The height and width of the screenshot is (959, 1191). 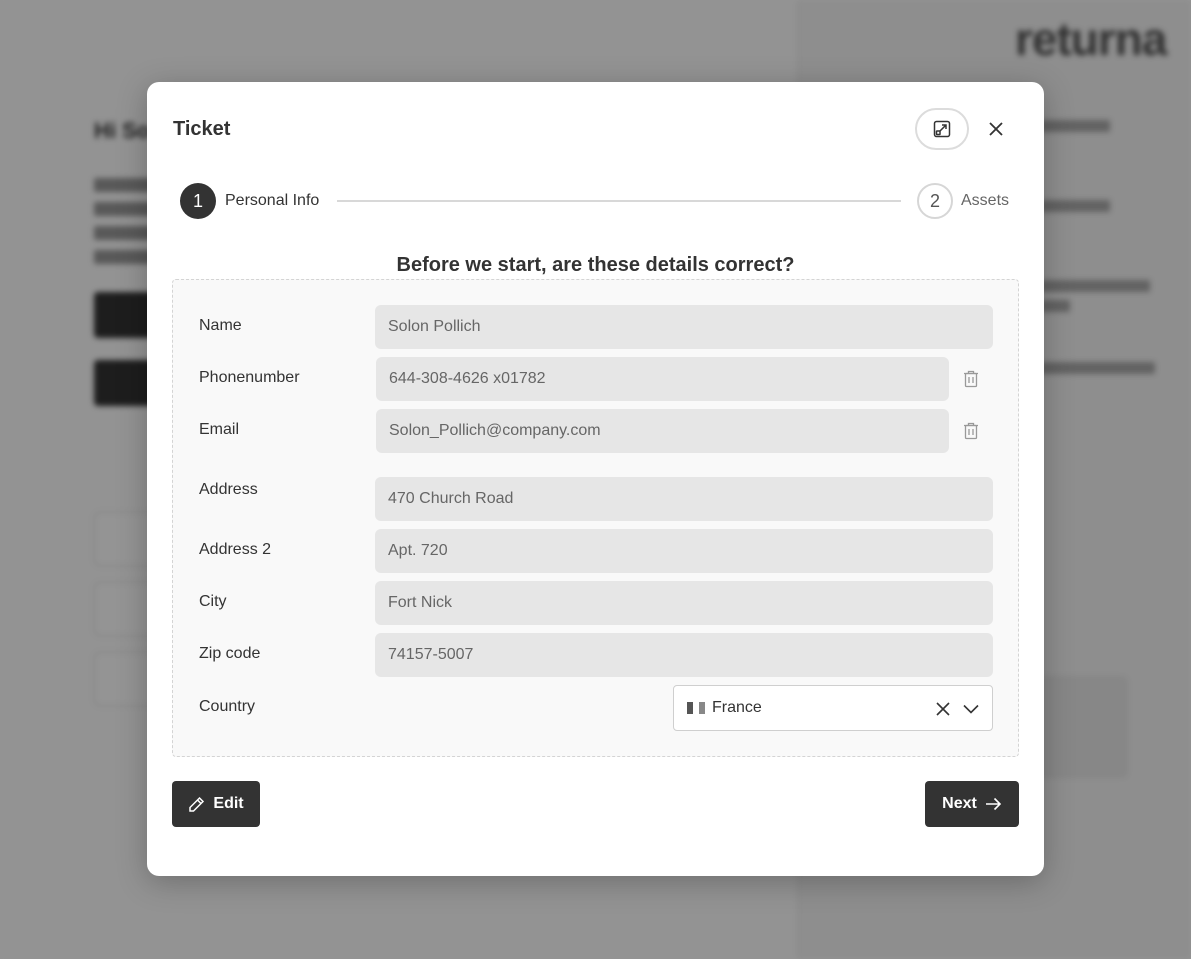 I want to click on close-button, so click(x=996, y=129).